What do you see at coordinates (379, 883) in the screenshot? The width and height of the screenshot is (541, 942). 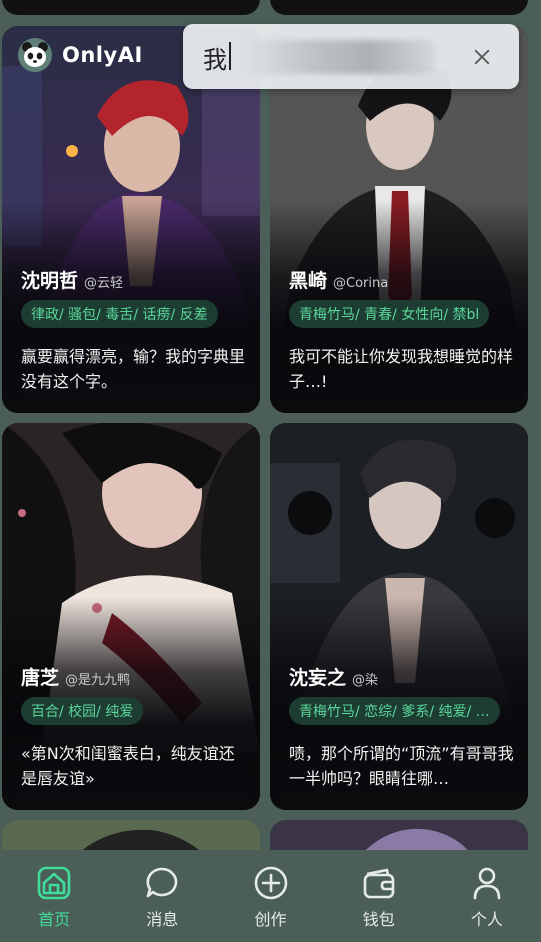 I see `wallet-icon` at bounding box center [379, 883].